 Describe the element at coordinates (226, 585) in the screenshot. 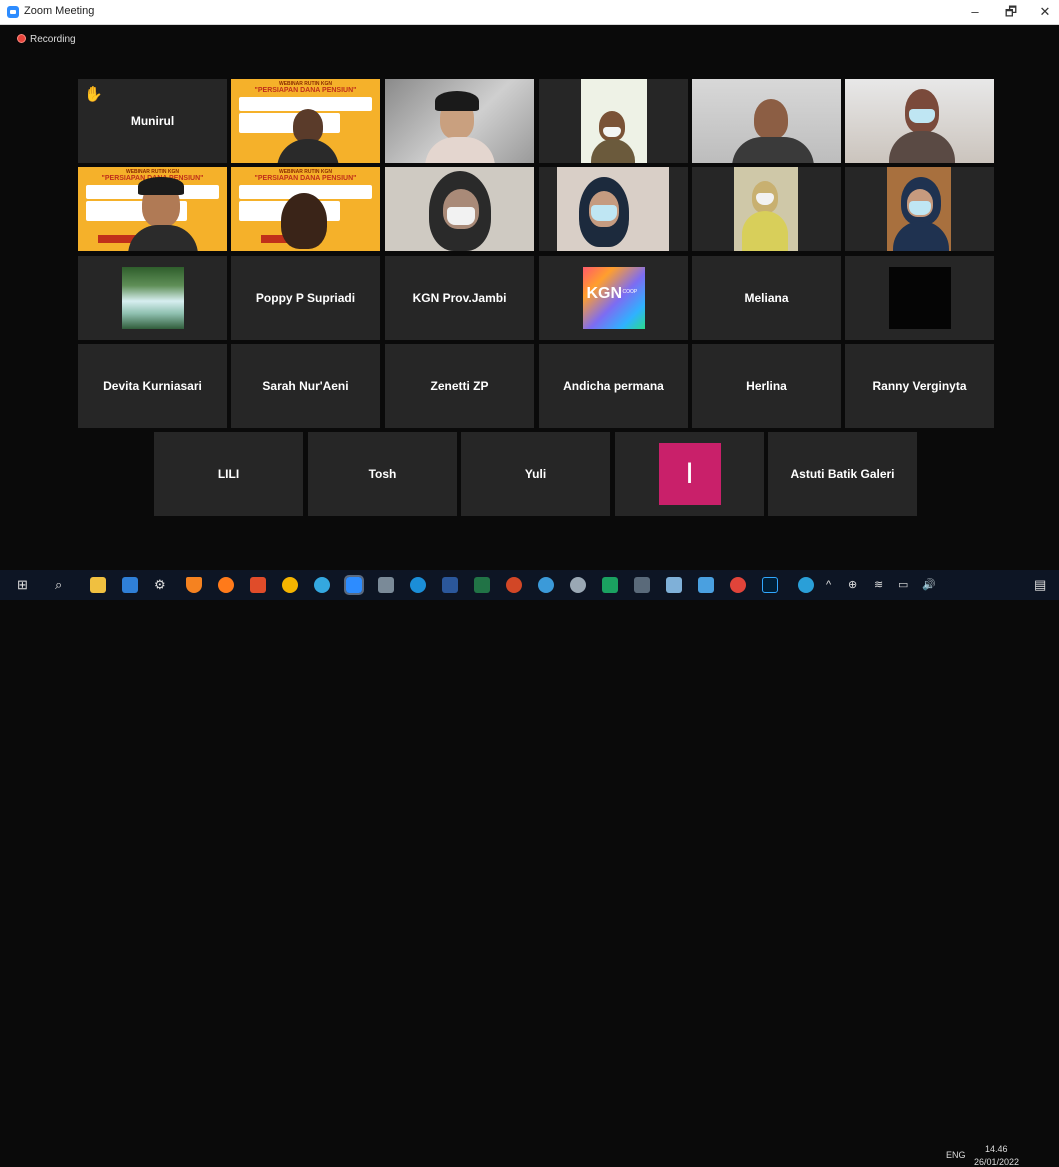

I see `firefox-icon` at that location.